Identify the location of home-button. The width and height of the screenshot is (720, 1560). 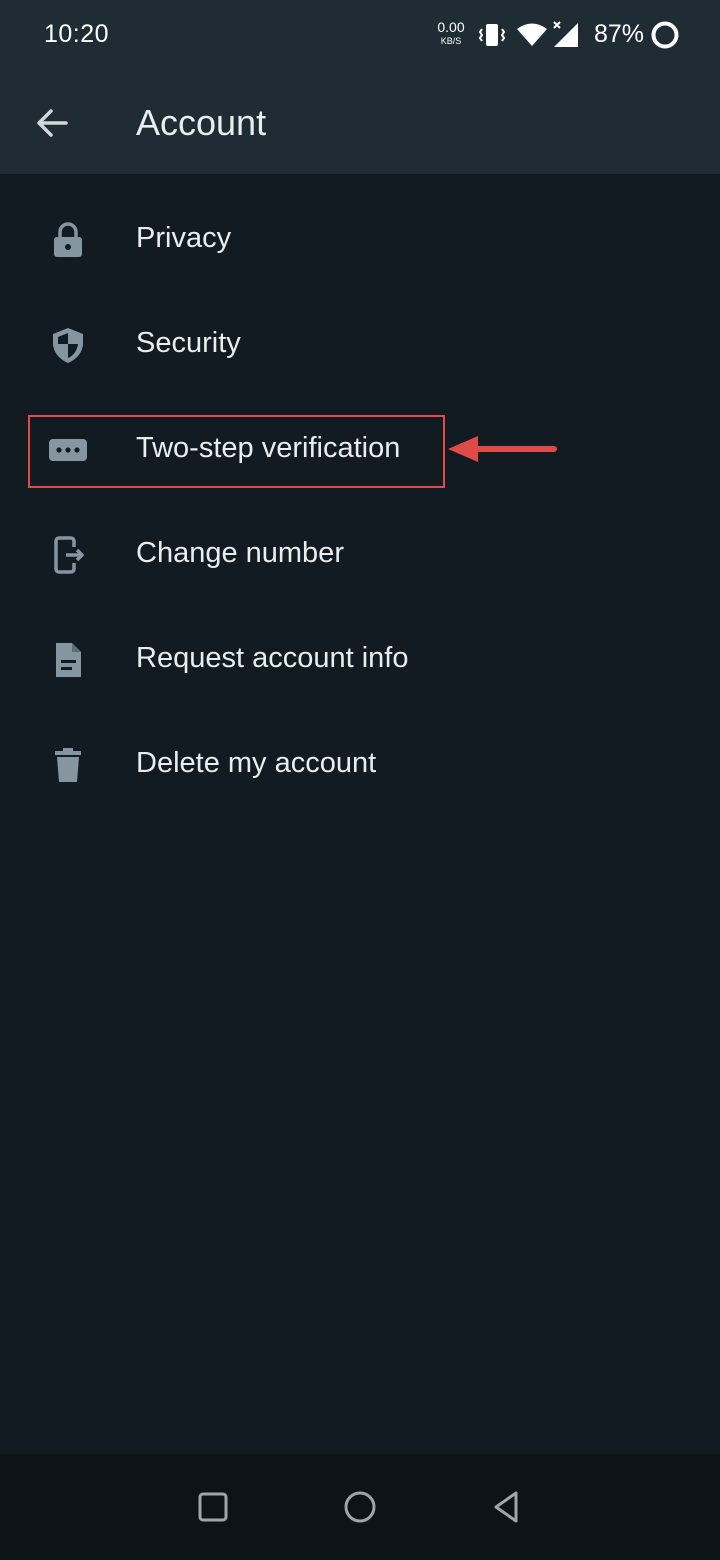
(360, 1507).